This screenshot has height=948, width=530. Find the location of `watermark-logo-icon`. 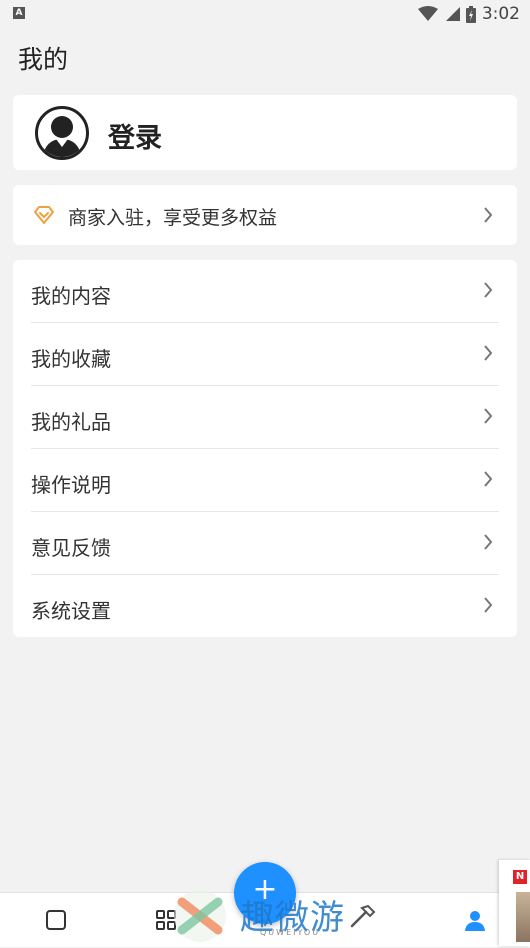

watermark-logo-icon is located at coordinates (200, 918).